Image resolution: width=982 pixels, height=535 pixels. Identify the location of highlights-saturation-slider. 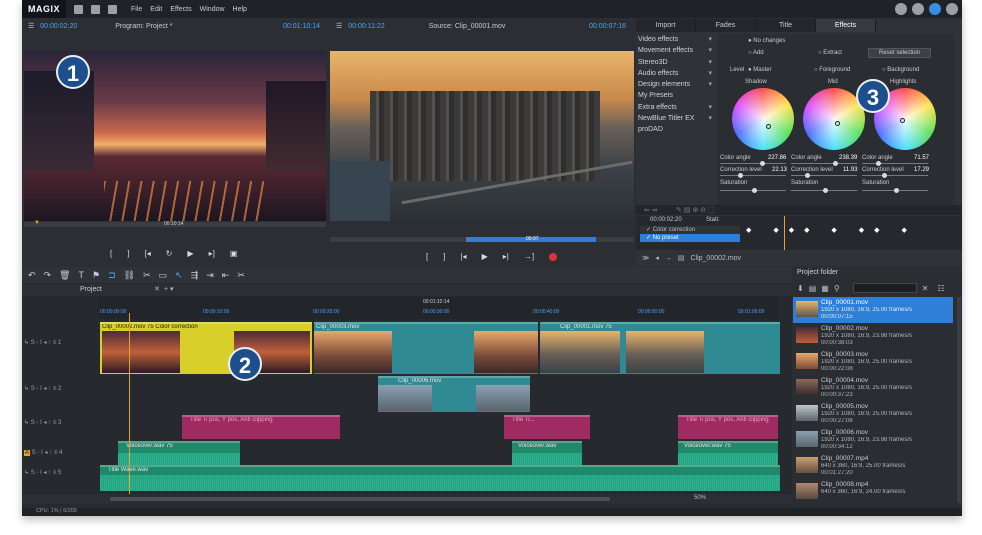
(895, 190).